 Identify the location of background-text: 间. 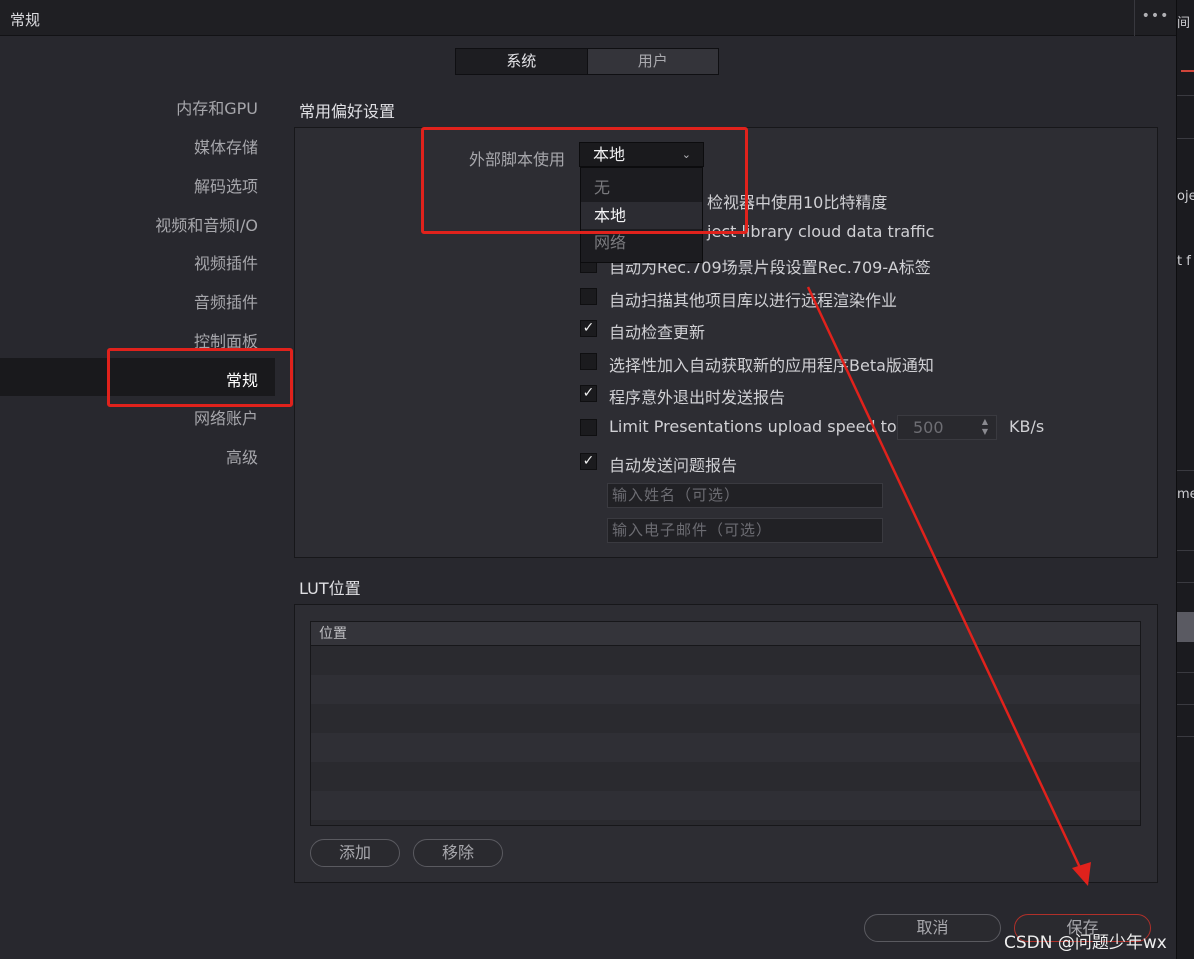
(1184, 23).